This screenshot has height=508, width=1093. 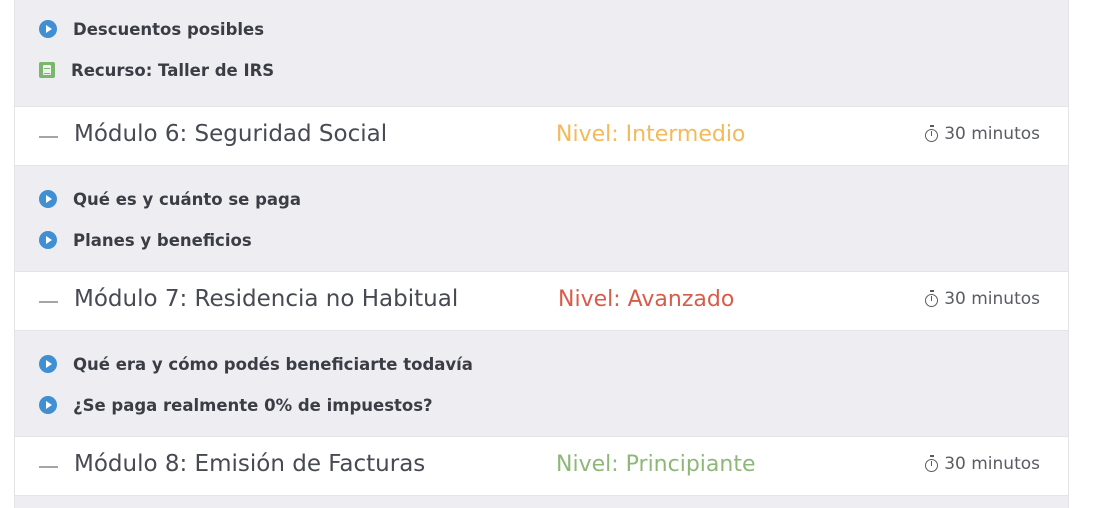 What do you see at coordinates (541, 502) in the screenshot?
I see `module-8-lessons` at bounding box center [541, 502].